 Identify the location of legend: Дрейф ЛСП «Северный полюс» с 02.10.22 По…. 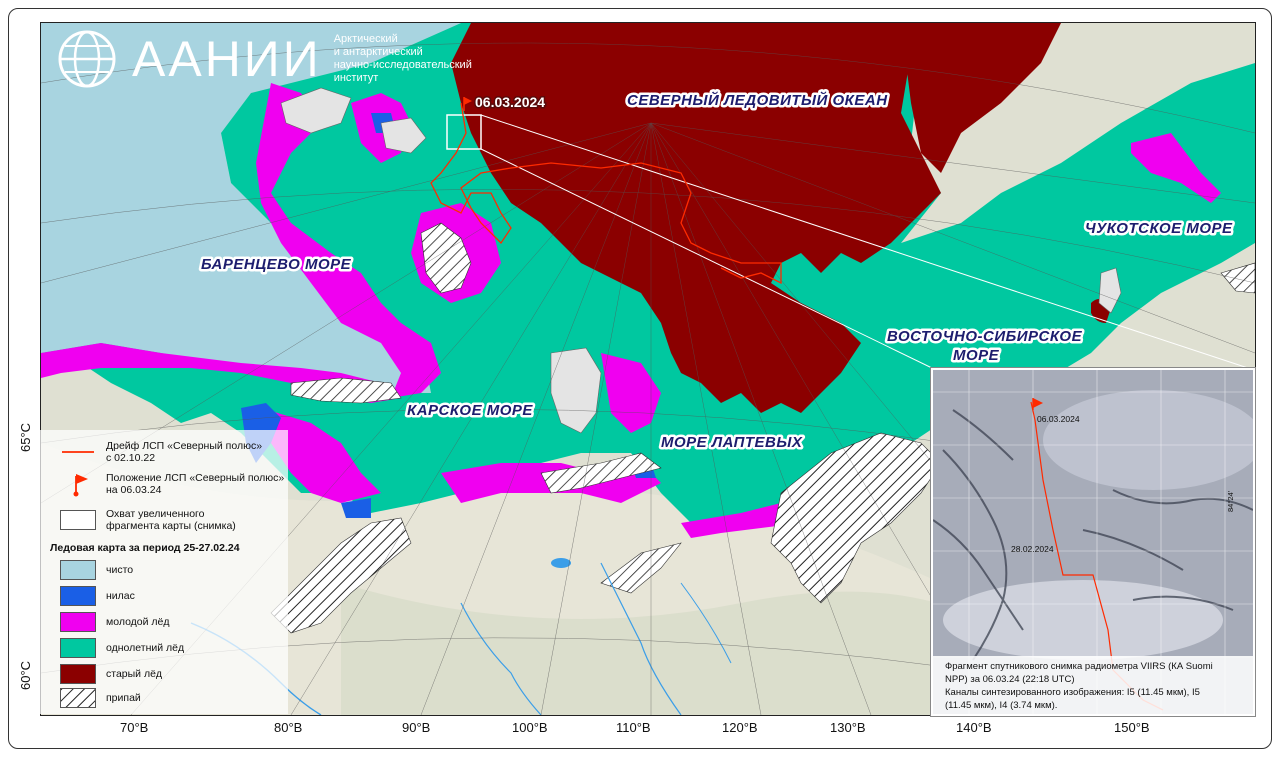
(164, 572).